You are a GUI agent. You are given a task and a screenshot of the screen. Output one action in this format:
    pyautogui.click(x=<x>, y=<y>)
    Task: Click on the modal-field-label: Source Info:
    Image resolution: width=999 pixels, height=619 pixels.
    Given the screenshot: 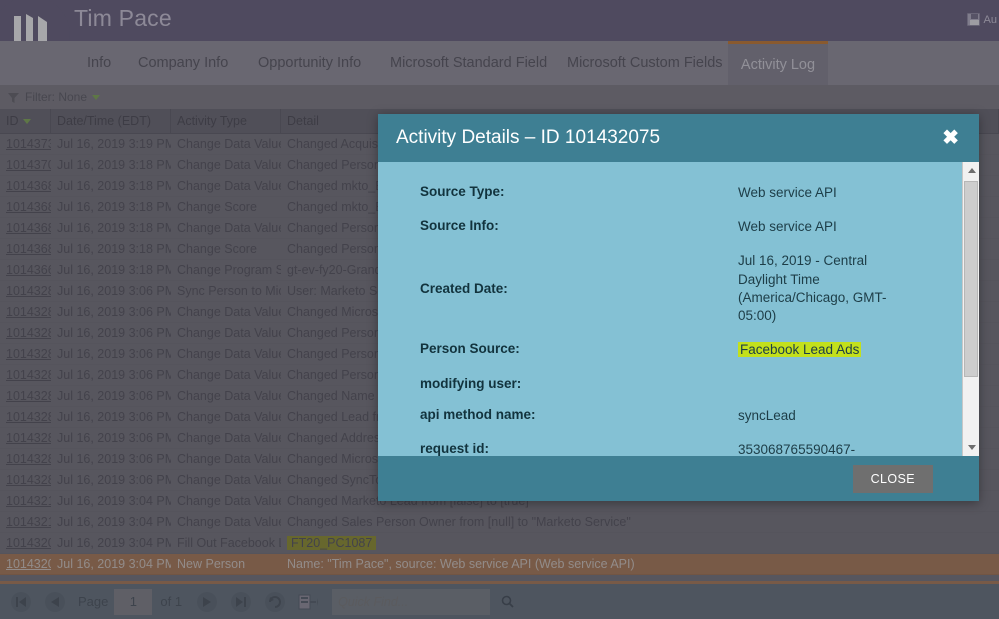 What is the action you would take?
    pyautogui.click(x=459, y=226)
    